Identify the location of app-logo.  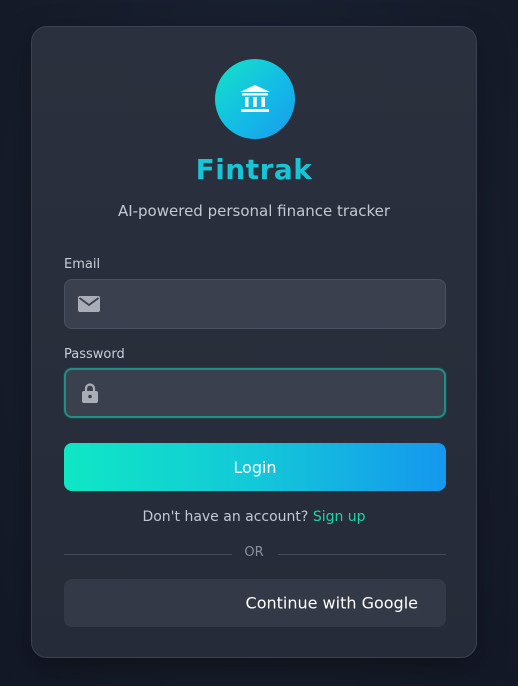
(255, 99).